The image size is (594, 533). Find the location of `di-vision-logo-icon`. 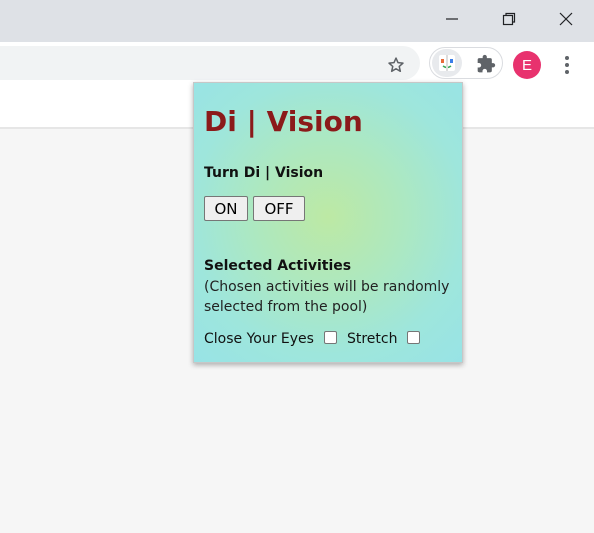

di-vision-logo-icon is located at coordinates (447, 63).